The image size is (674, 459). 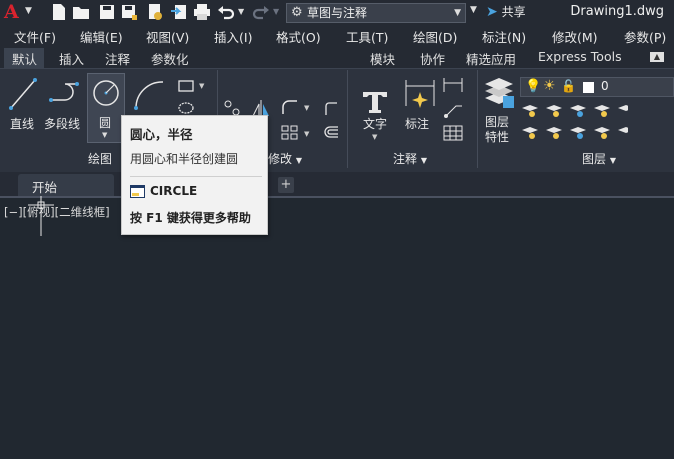 I want to click on layers-panel-title: 图层 ▼, so click(x=599, y=161).